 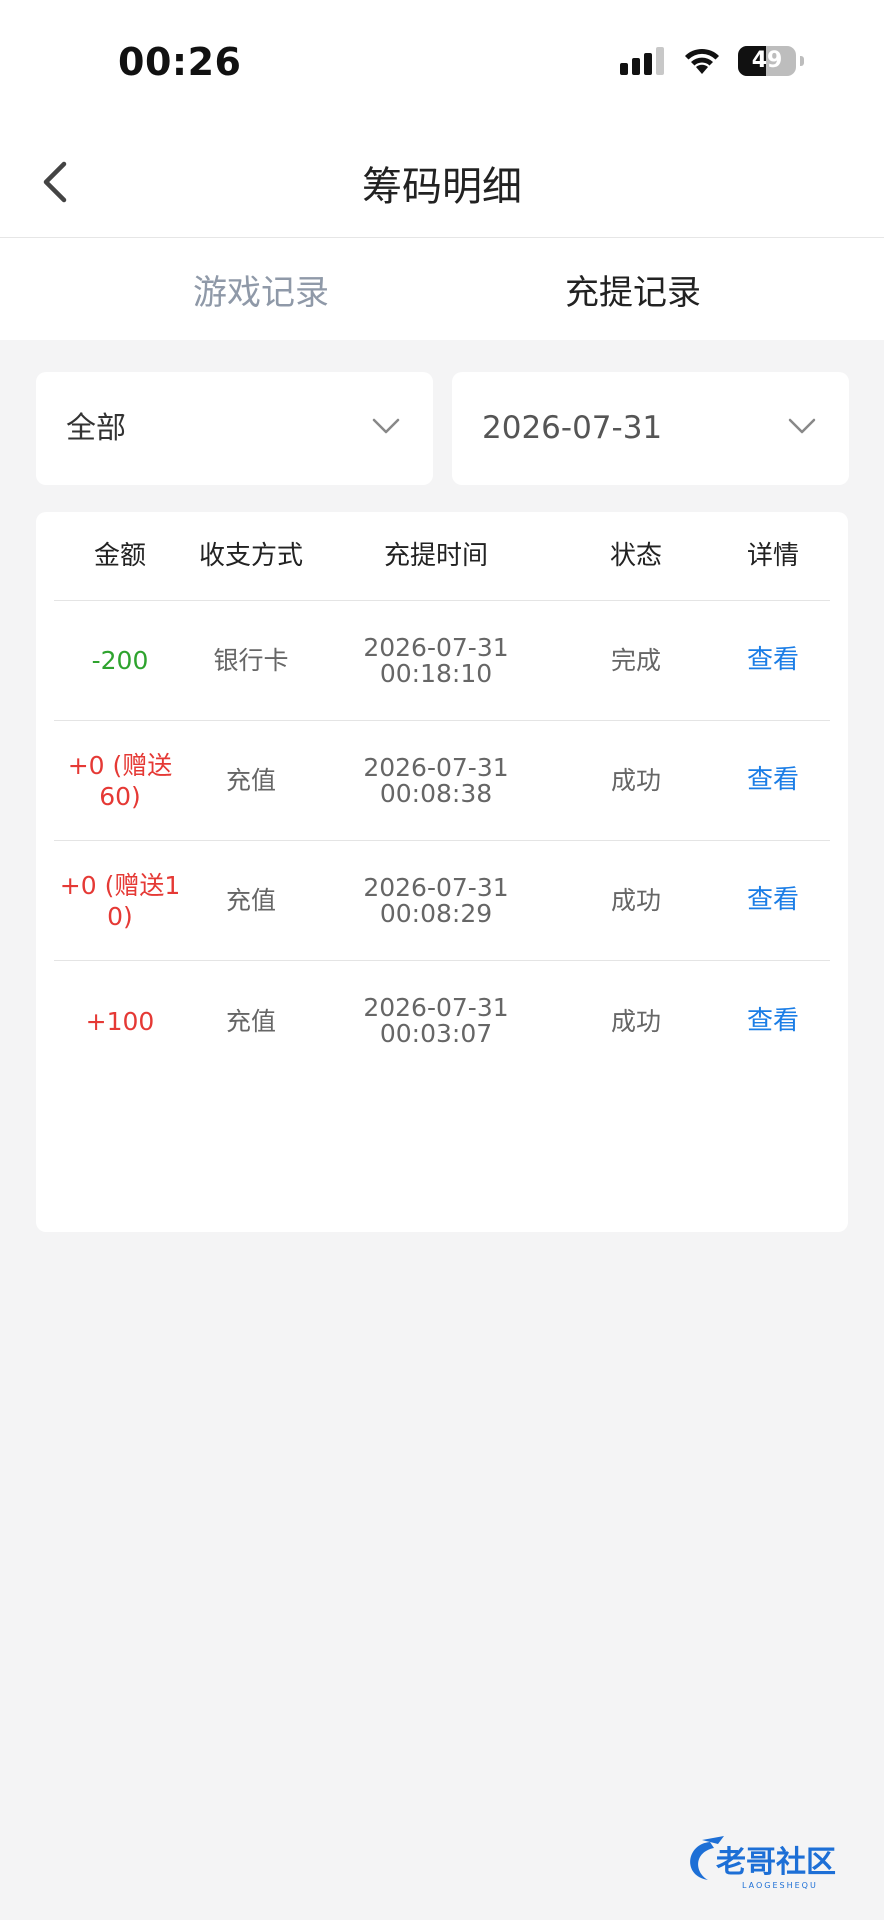 I want to click on row-time: 2026-07-31 00:08:38, so click(x=436, y=780).